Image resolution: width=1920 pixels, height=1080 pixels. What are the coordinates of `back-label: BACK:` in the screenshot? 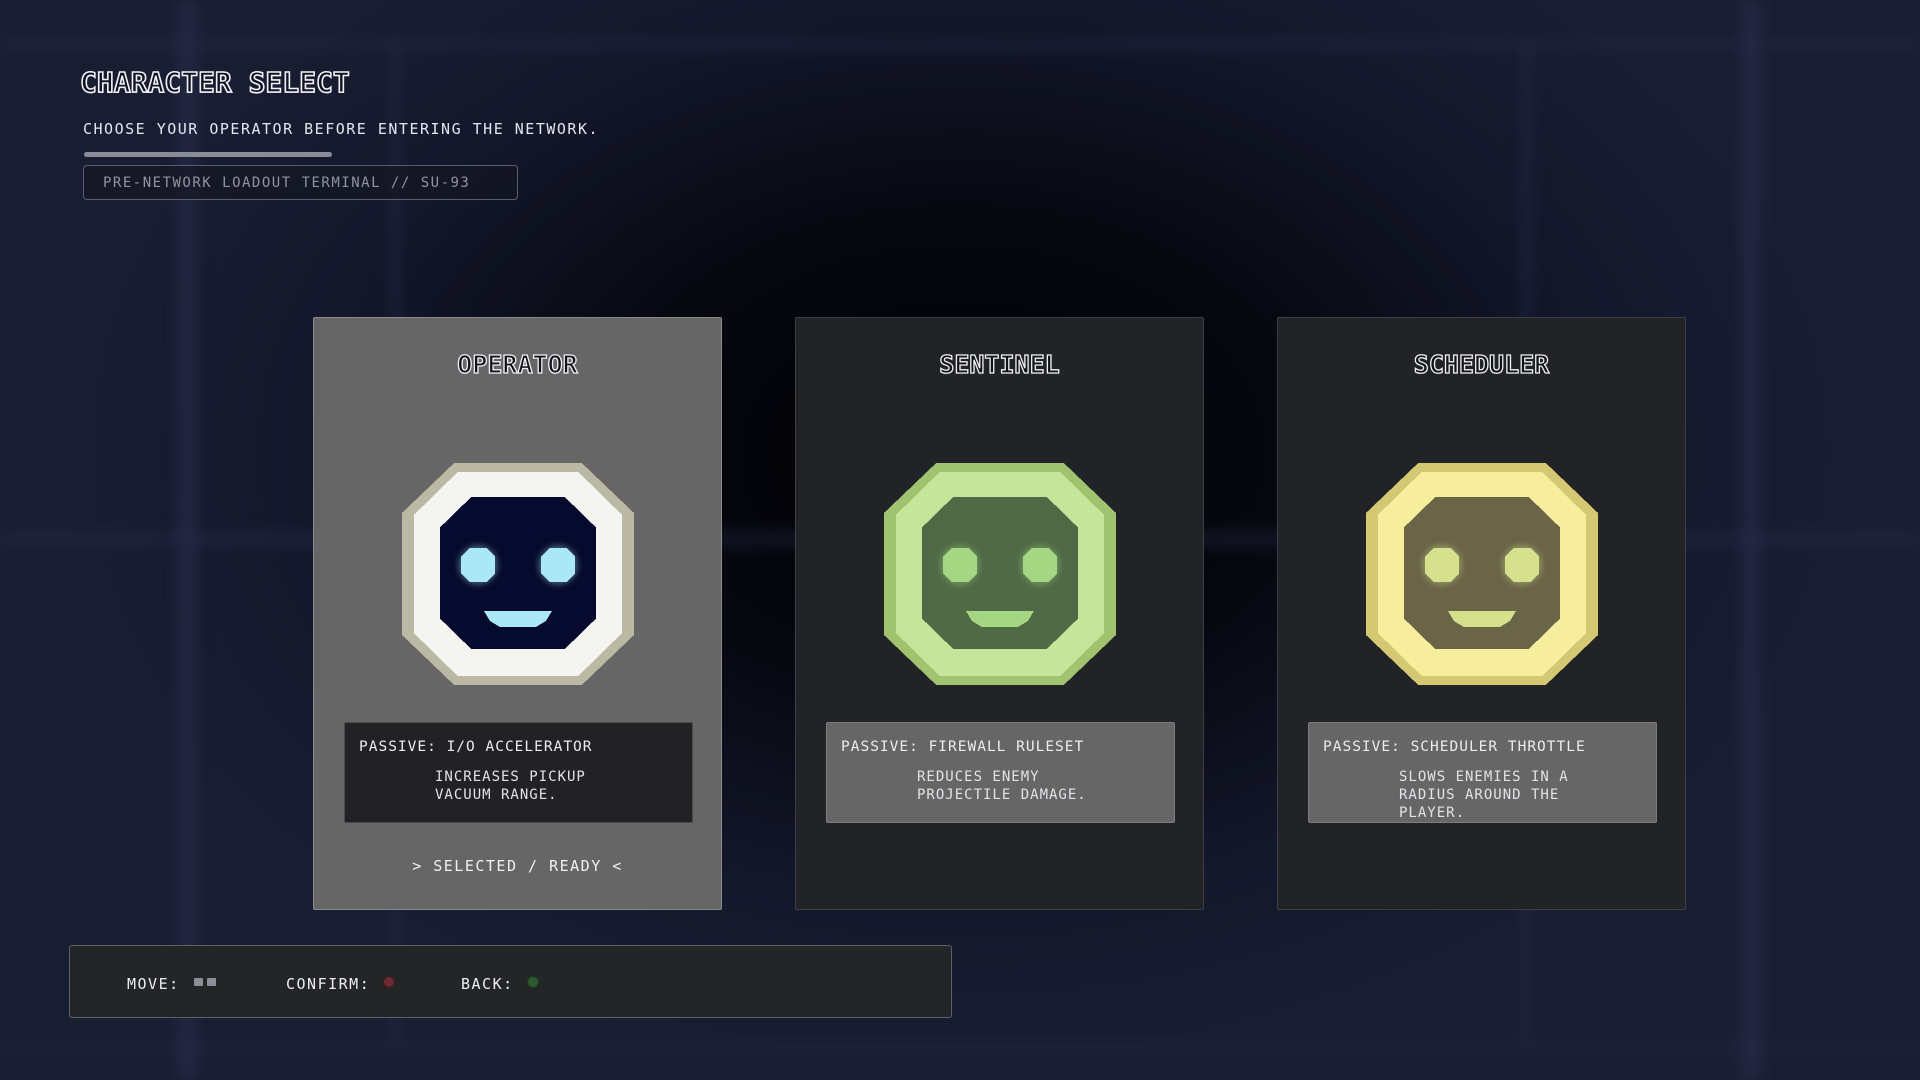 It's located at (487, 984).